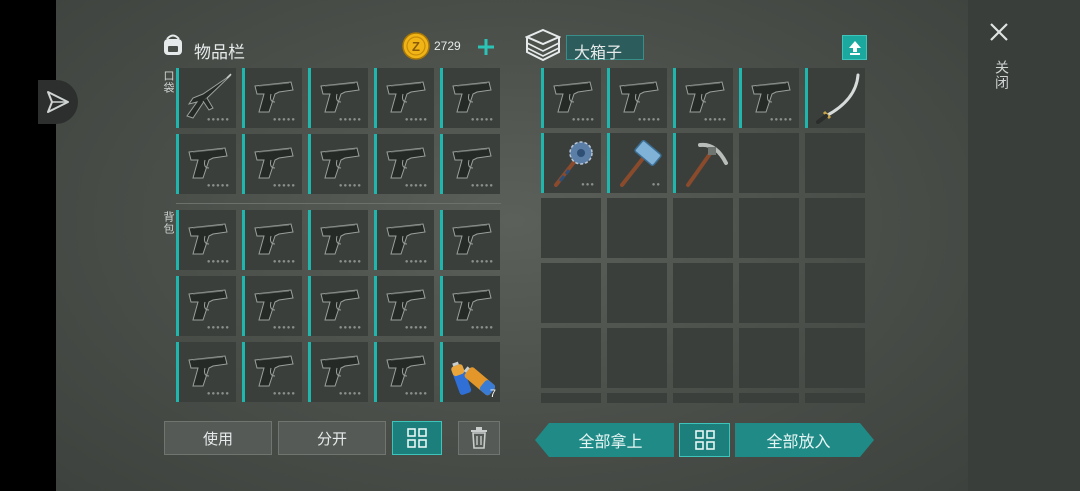 The image size is (1080, 491). I want to click on chest-upload-button, so click(854, 47).